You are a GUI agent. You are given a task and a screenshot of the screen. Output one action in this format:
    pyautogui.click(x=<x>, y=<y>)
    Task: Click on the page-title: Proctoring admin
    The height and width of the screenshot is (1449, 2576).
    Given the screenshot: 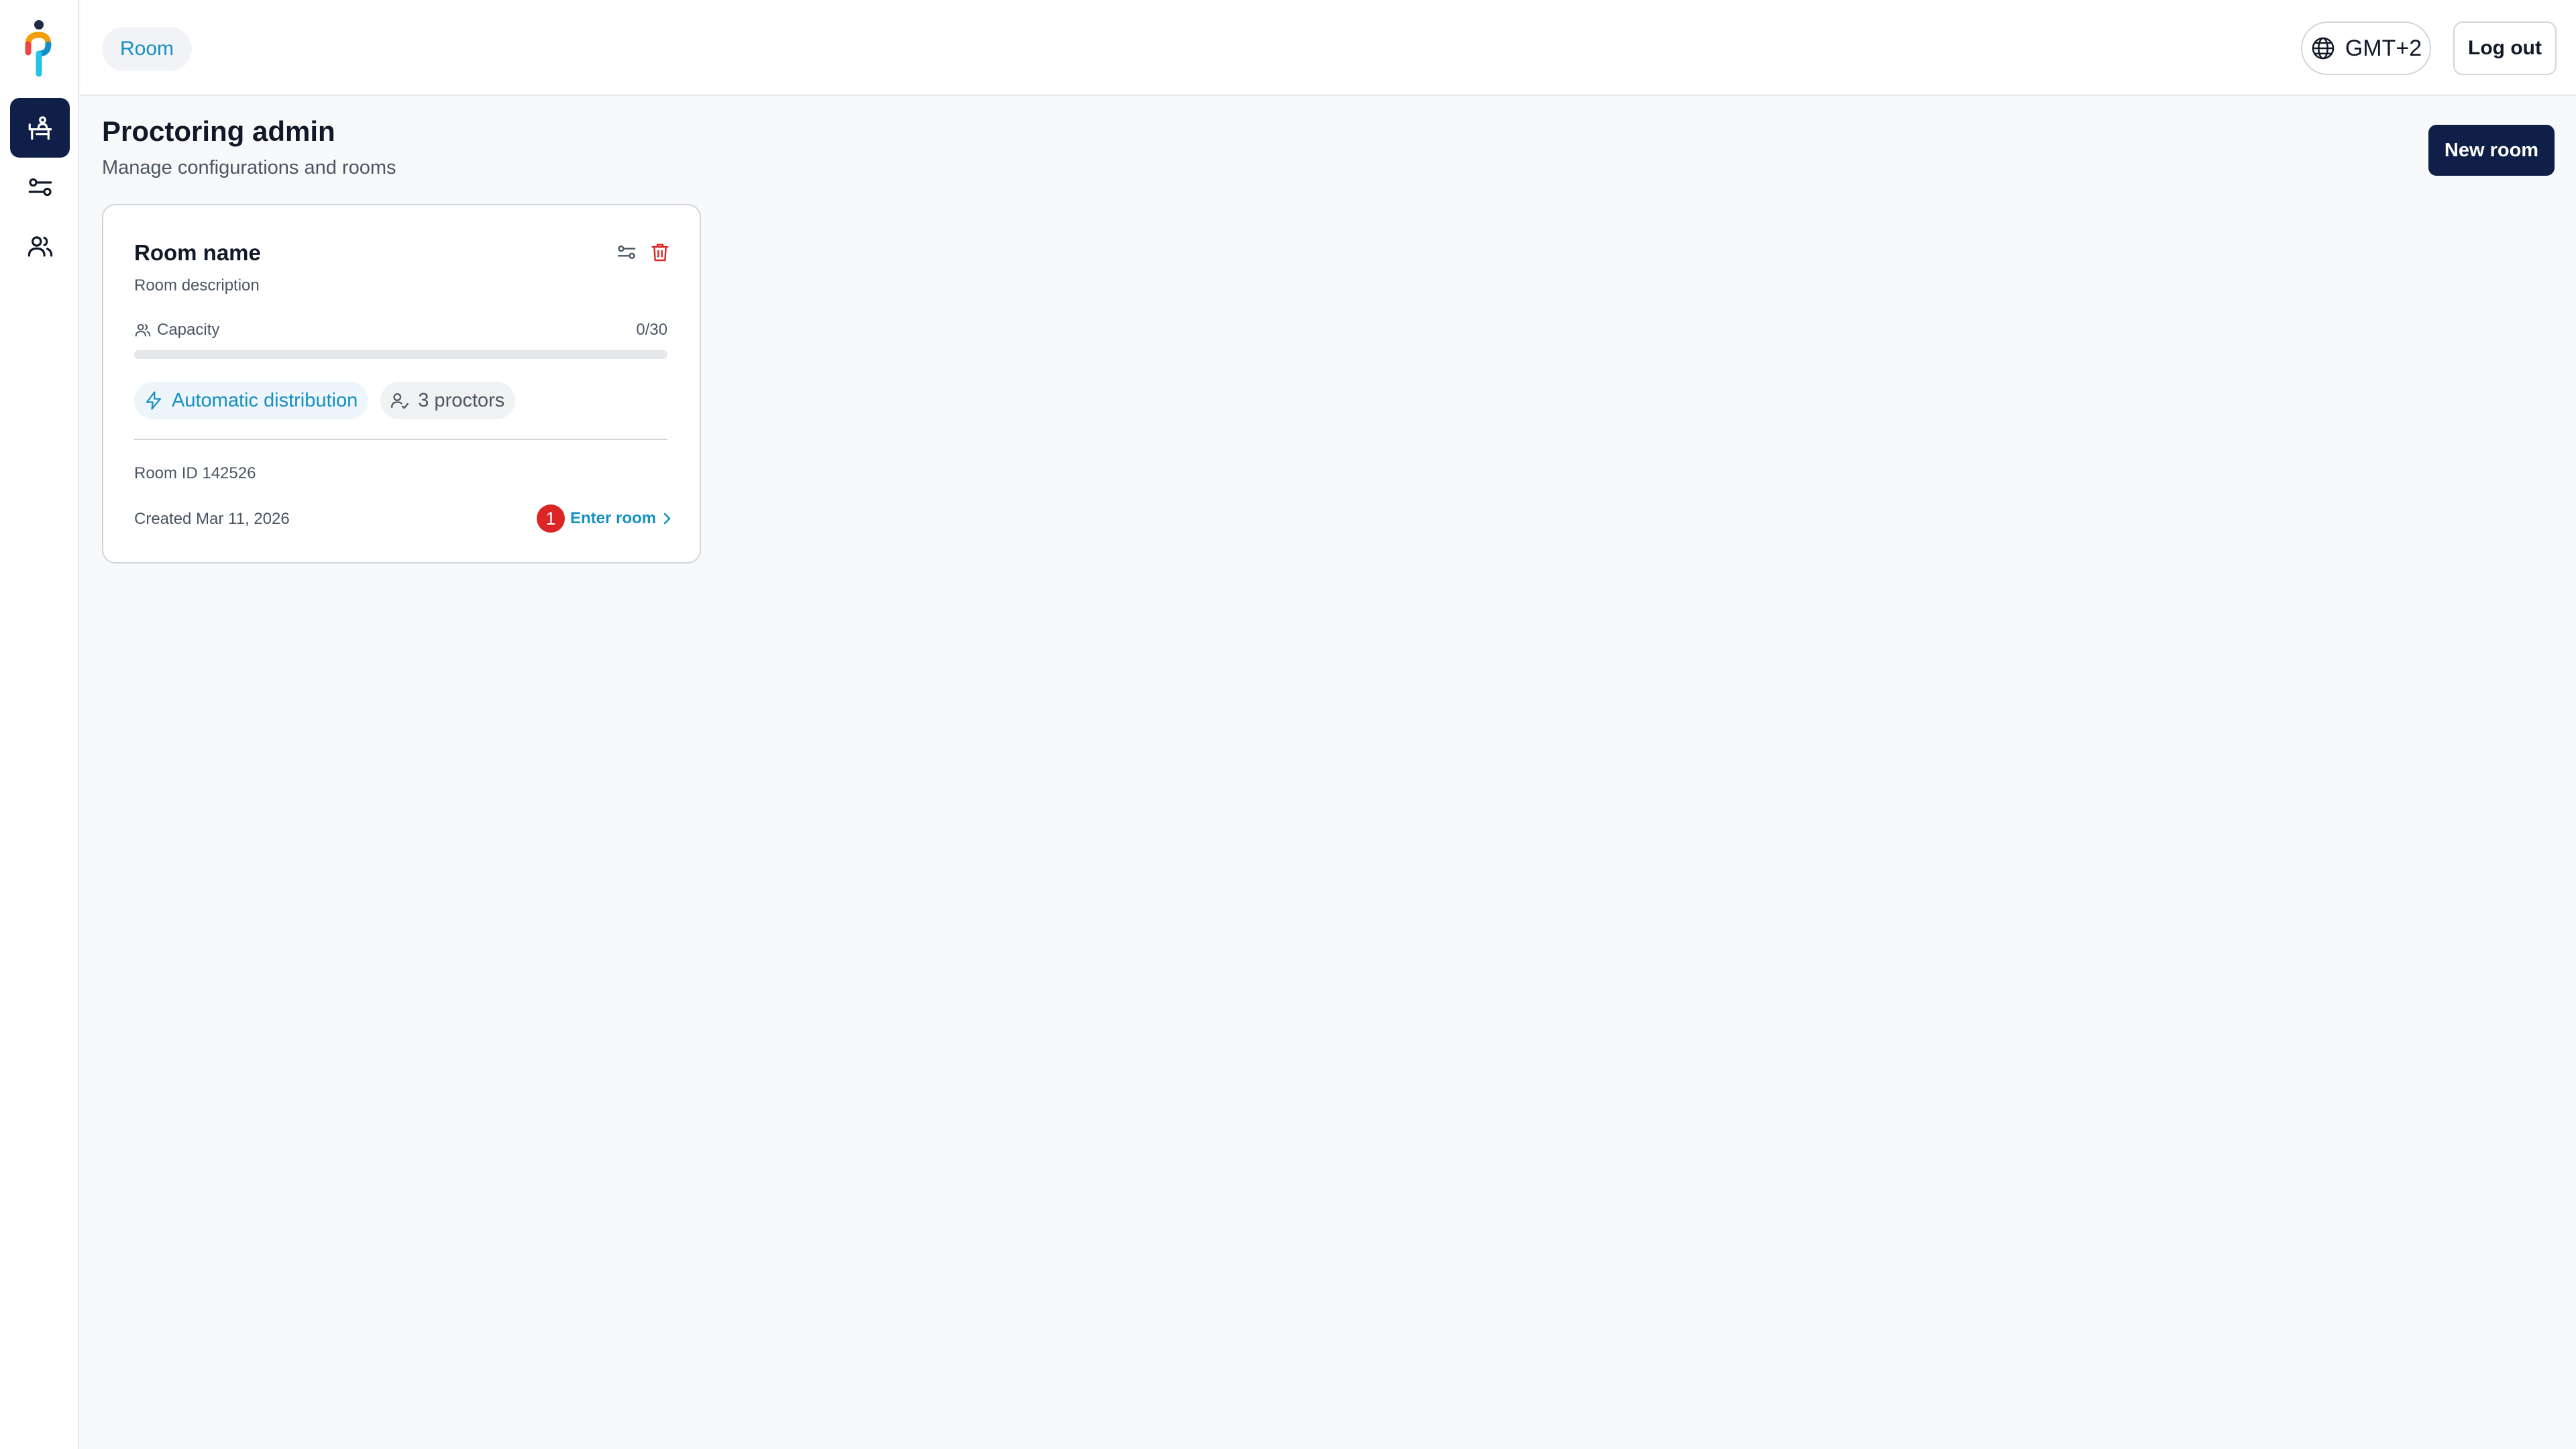 What is the action you would take?
    pyautogui.click(x=218, y=131)
    